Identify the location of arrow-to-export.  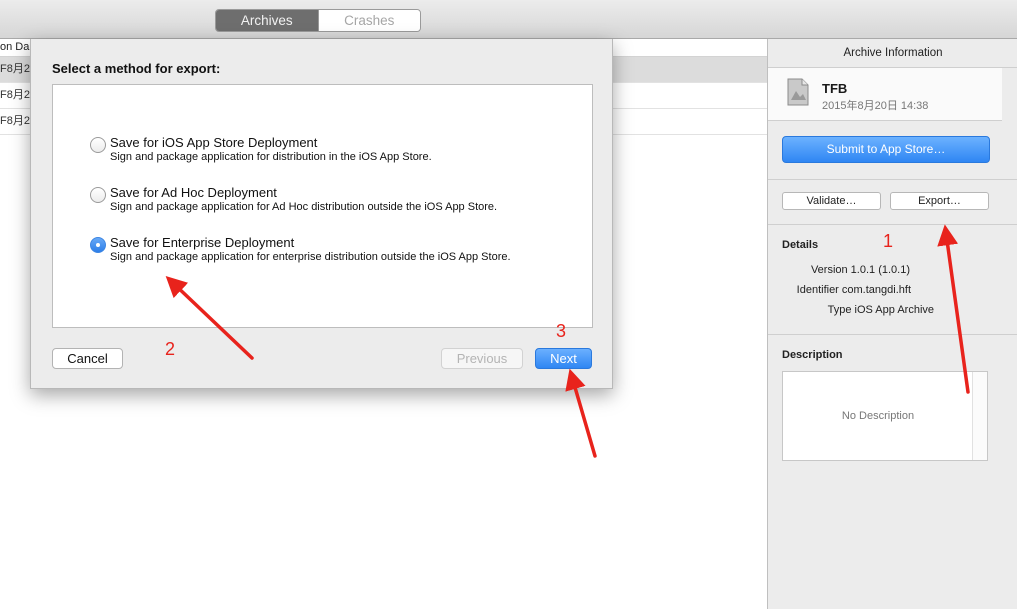
(953, 309).